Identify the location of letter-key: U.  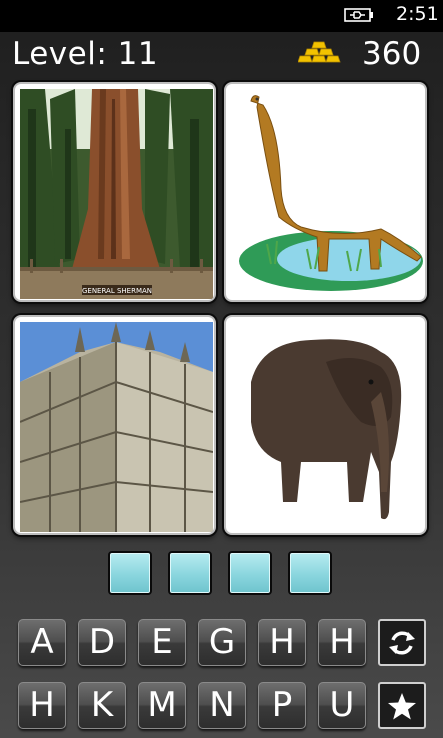
(342, 705).